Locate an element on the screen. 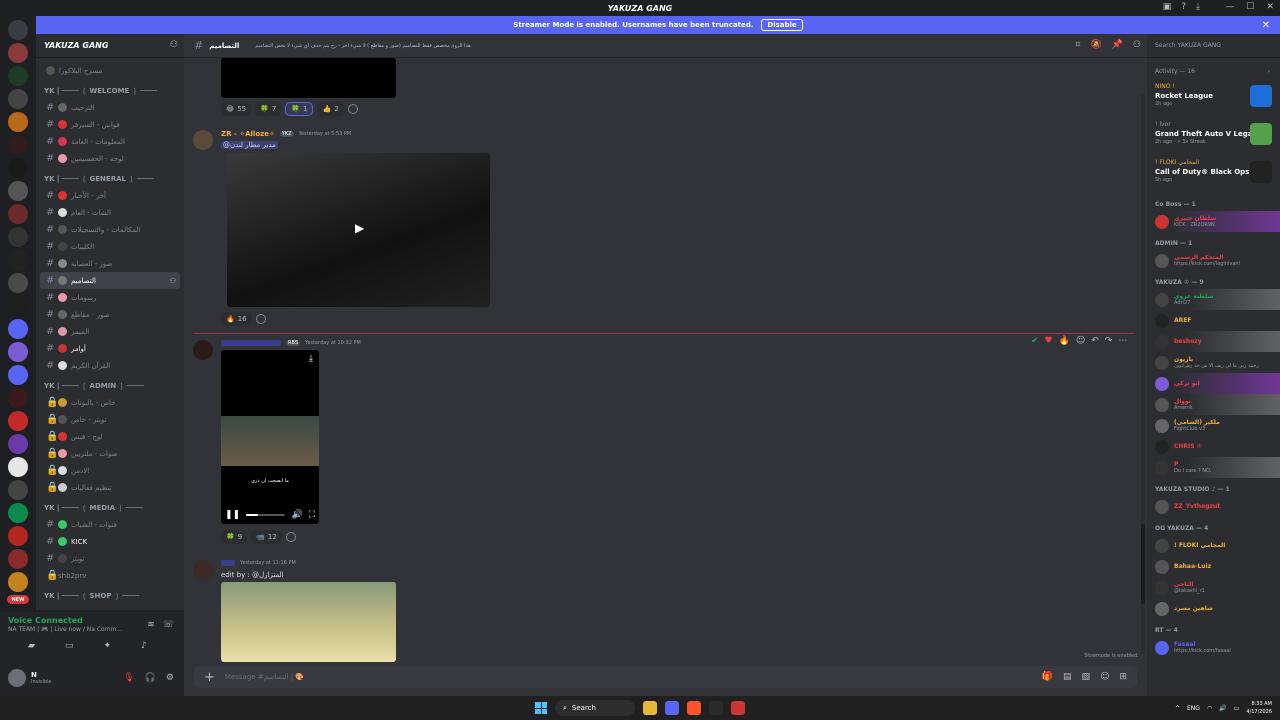 Image resolution: width=1280 pixels, height=720 pixels. file-explorer-icon is located at coordinates (650, 708).